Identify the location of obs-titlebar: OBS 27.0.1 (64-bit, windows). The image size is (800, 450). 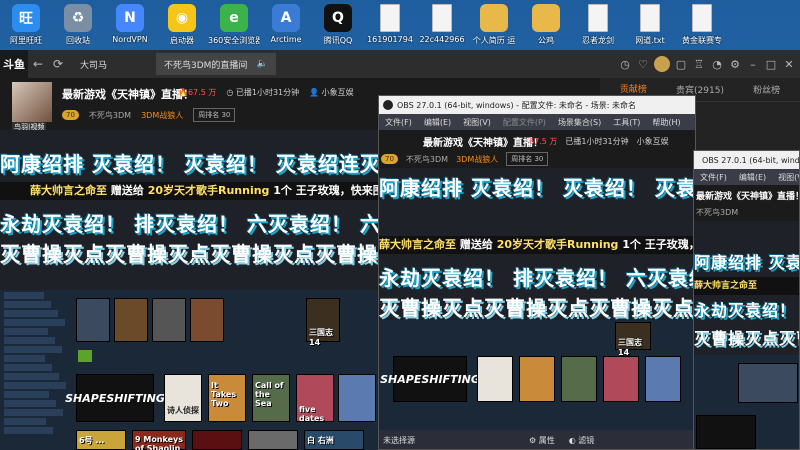
(746, 160).